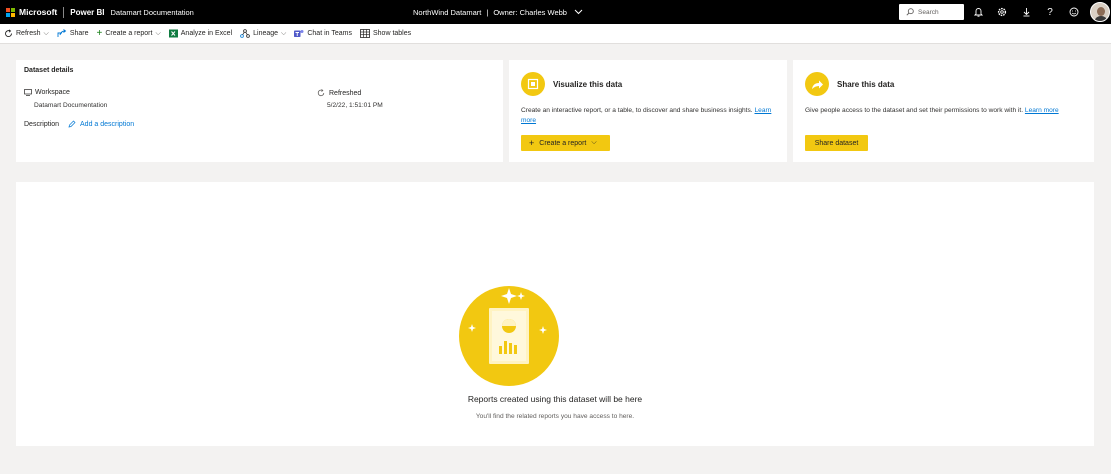 The height and width of the screenshot is (474, 1111). What do you see at coordinates (355, 105) in the screenshot?
I see `refreshed-value: 5/2/22, 1:51:01 PM` at bounding box center [355, 105].